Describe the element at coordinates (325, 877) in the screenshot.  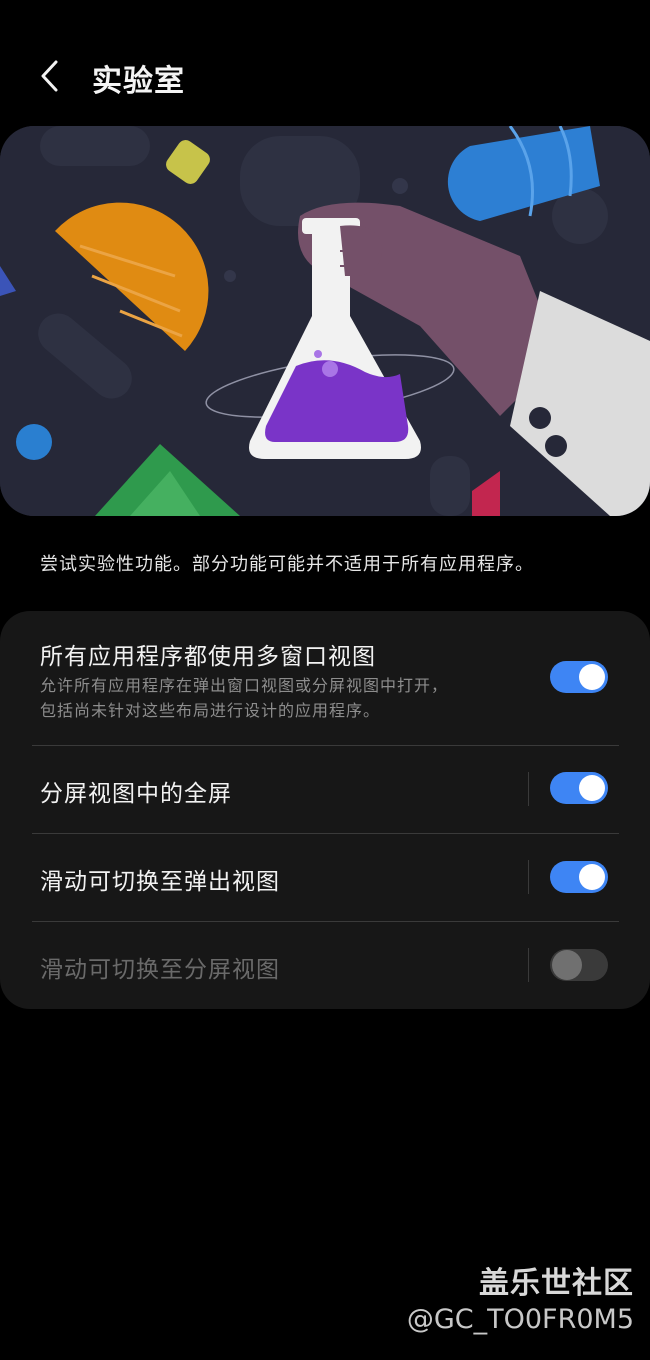
I see `setting-row-swipe-popup: 滑动可切换至弹出视图` at that location.